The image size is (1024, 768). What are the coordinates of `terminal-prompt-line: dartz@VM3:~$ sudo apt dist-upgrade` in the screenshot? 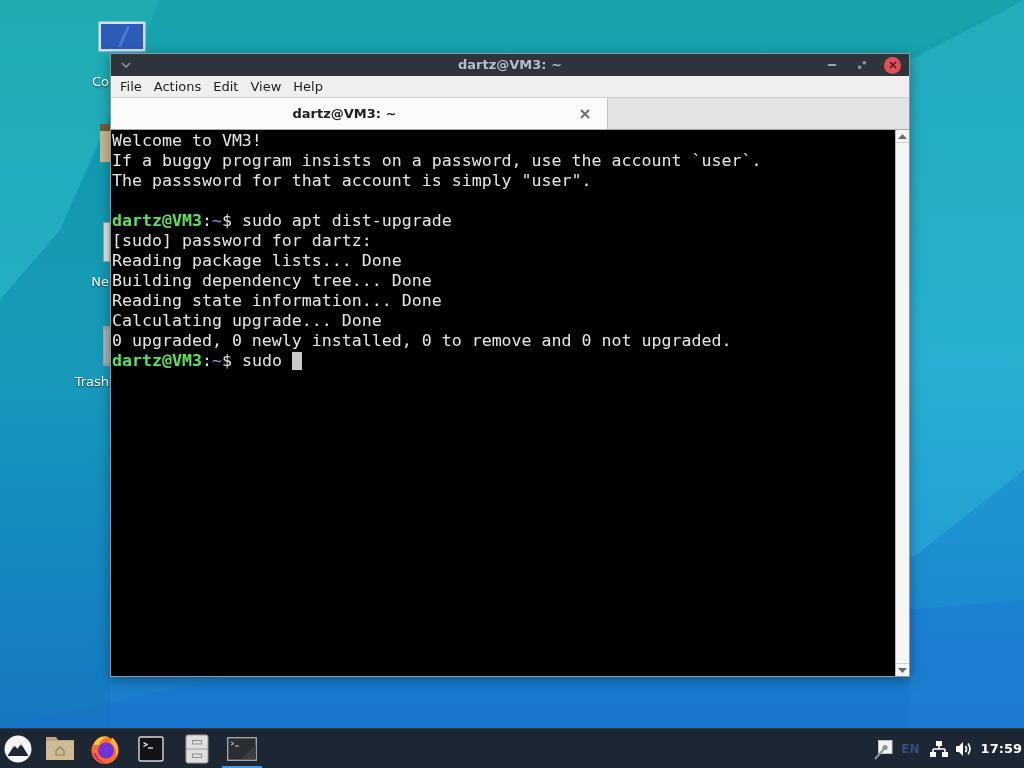 It's located at (282, 221).